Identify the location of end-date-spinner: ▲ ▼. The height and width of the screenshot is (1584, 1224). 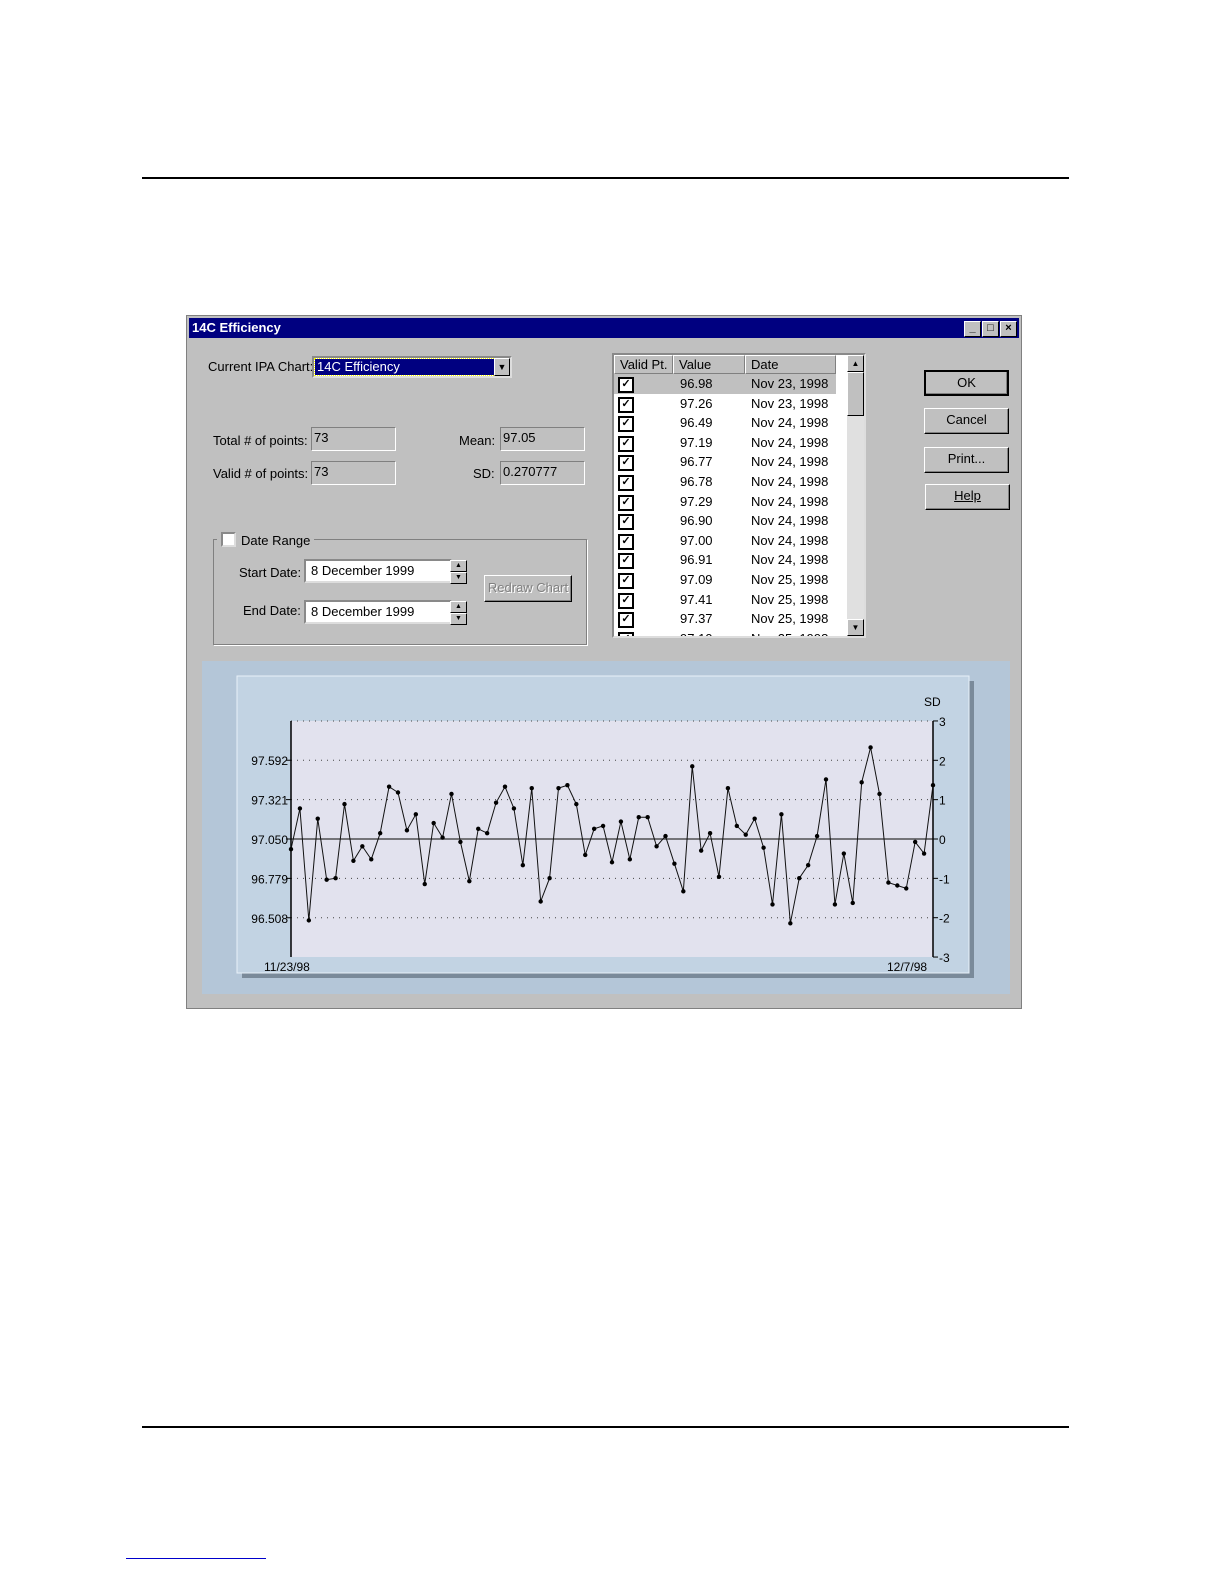
(458, 613).